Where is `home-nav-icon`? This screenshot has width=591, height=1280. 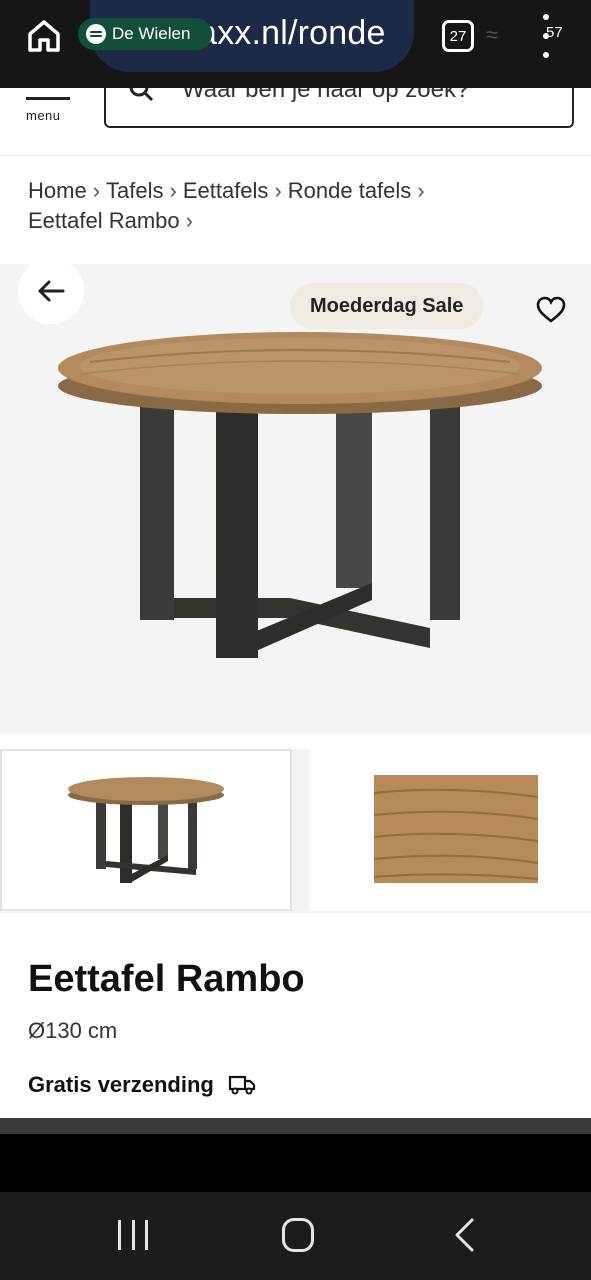
home-nav-icon is located at coordinates (298, 1235).